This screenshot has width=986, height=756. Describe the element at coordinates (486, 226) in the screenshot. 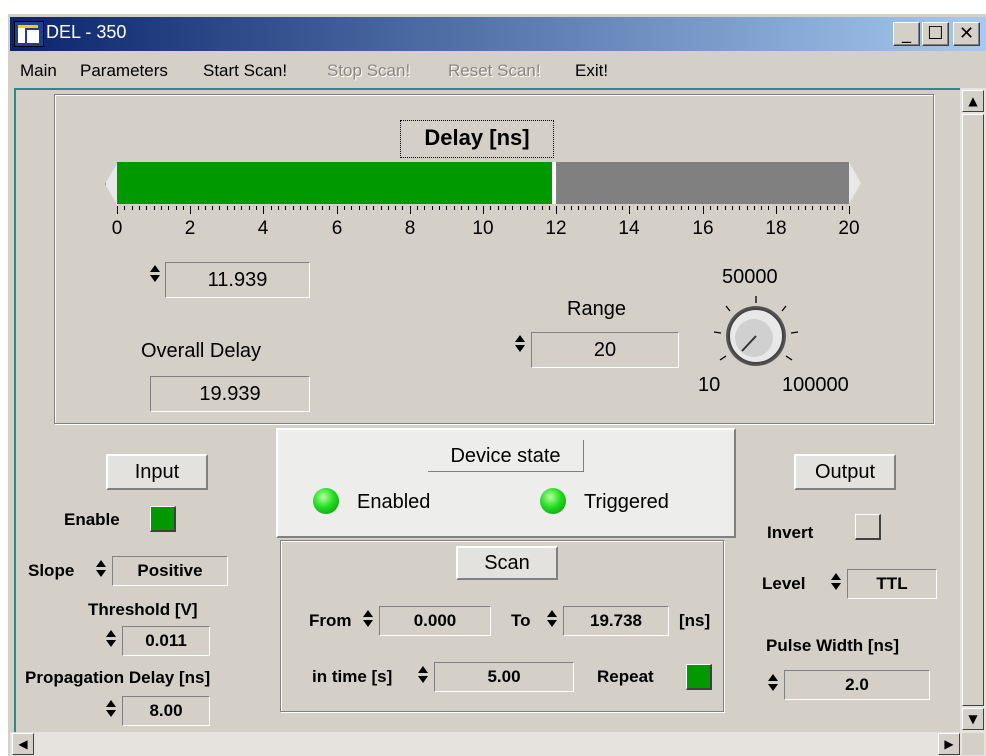

I see `delay-scale: 0 2 4 6 8 10 12 14 16 18 20` at that location.